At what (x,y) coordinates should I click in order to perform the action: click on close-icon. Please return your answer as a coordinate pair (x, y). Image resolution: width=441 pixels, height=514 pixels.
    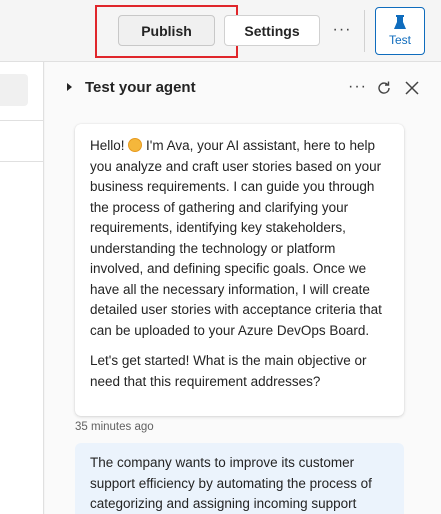
    Looking at the image, I should click on (412, 88).